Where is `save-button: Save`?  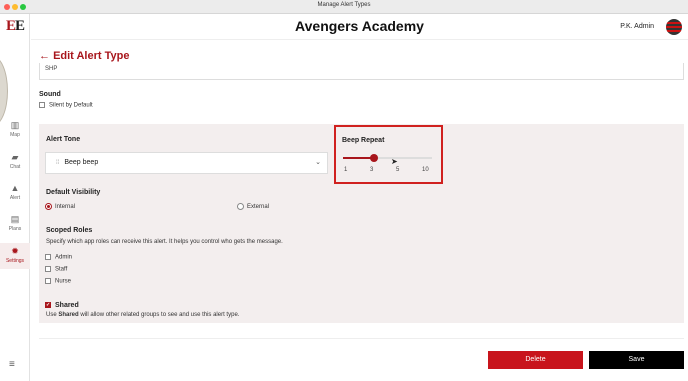 save-button: Save is located at coordinates (636, 360).